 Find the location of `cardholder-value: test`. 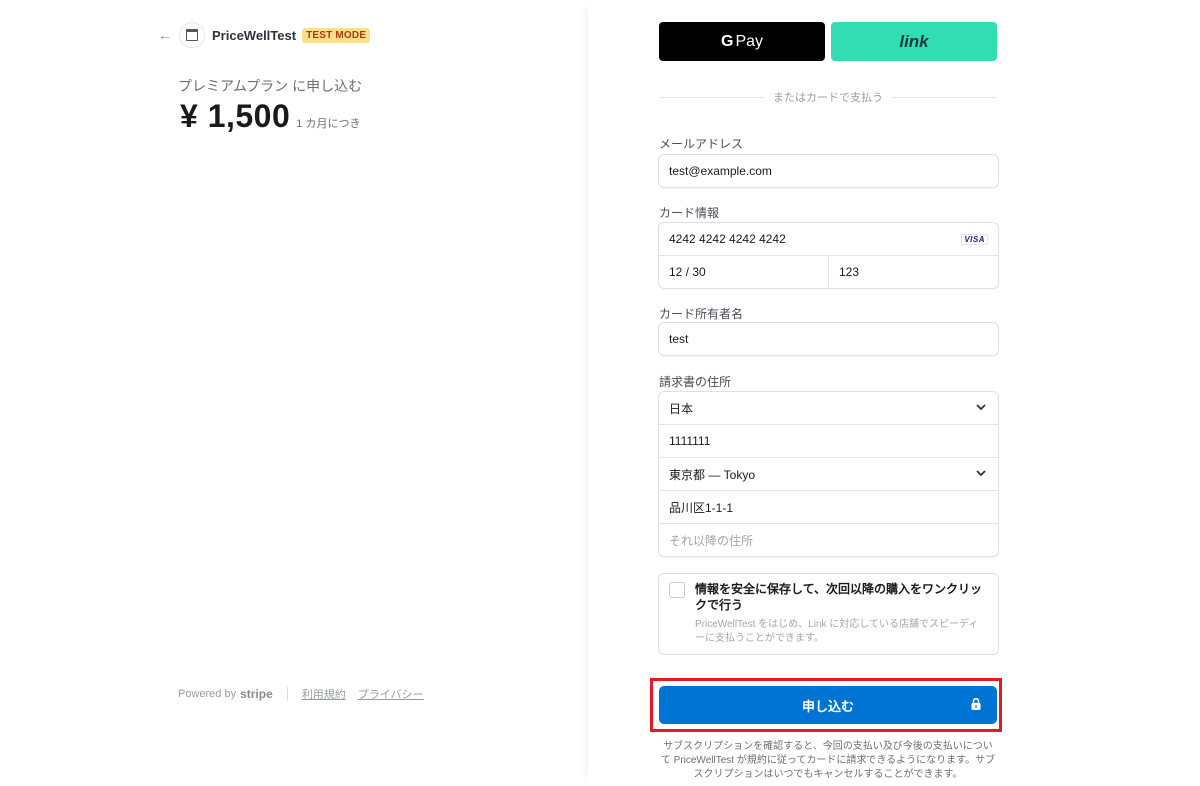

cardholder-value: test is located at coordinates (679, 339).